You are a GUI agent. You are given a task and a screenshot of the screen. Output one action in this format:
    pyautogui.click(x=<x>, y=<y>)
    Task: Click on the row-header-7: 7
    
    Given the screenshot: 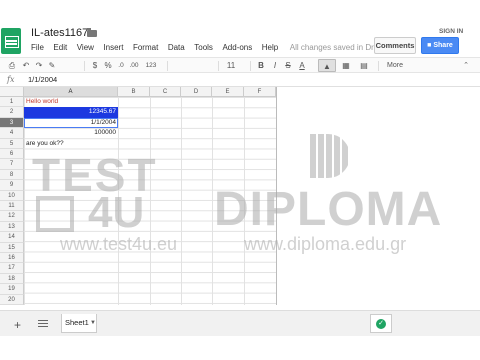 What is the action you would take?
    pyautogui.click(x=12, y=164)
    